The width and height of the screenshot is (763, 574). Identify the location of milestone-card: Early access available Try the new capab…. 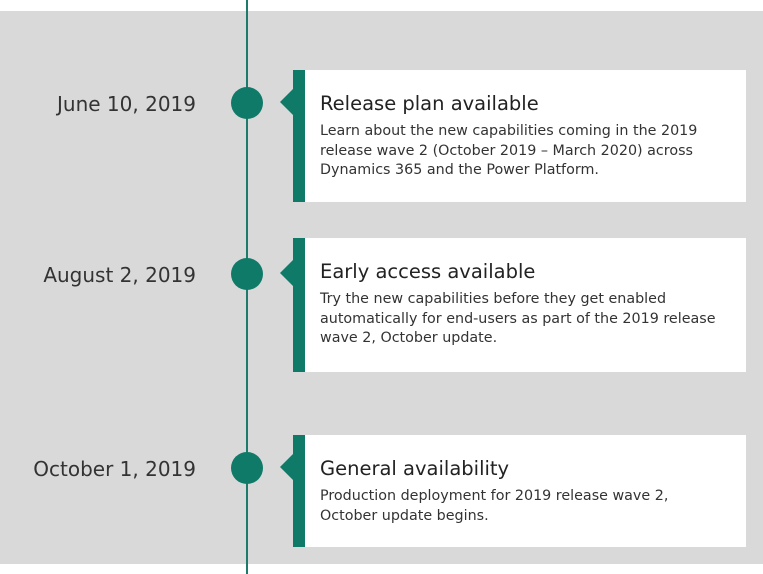
(519, 305).